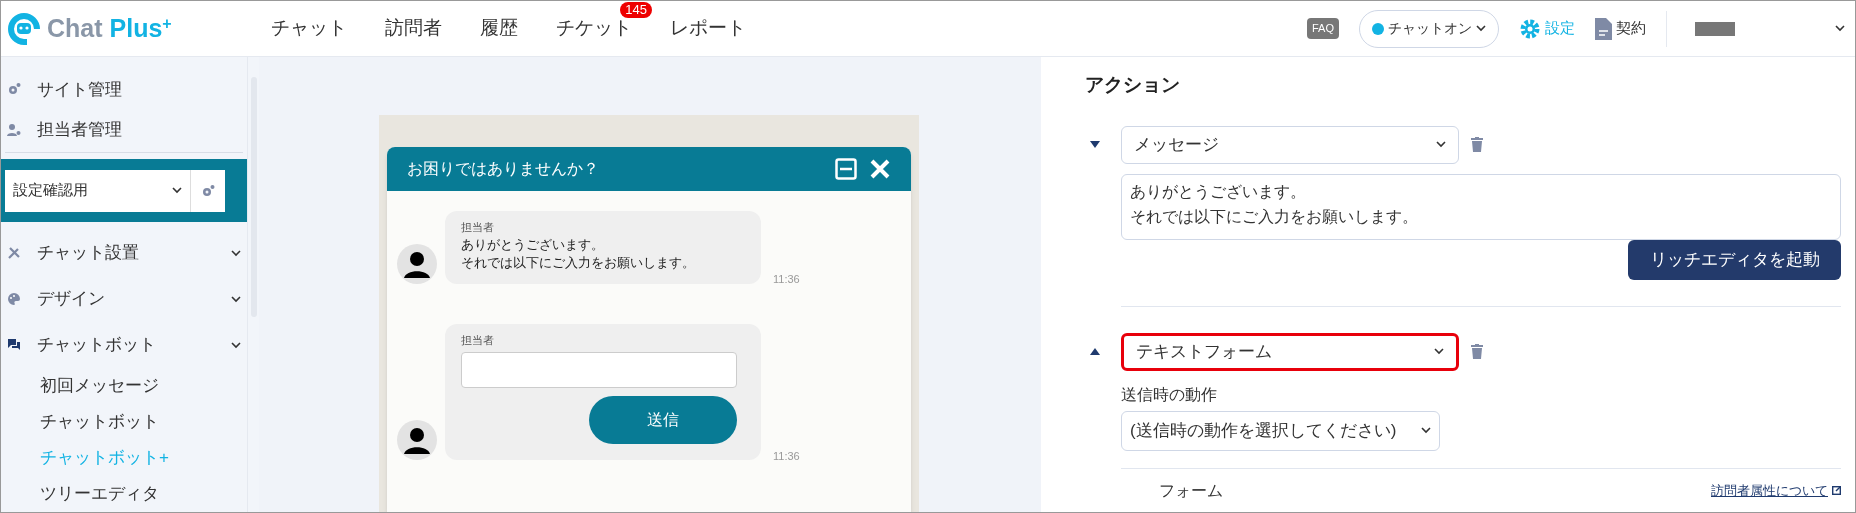 Image resolution: width=1856 pixels, height=513 pixels. What do you see at coordinates (14, 253) in the screenshot?
I see `tools-icon` at bounding box center [14, 253].